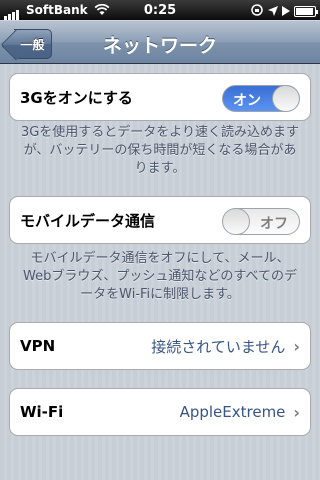 The height and width of the screenshot is (480, 320). What do you see at coordinates (38, 346) in the screenshot?
I see `vpn-label: VPN` at bounding box center [38, 346].